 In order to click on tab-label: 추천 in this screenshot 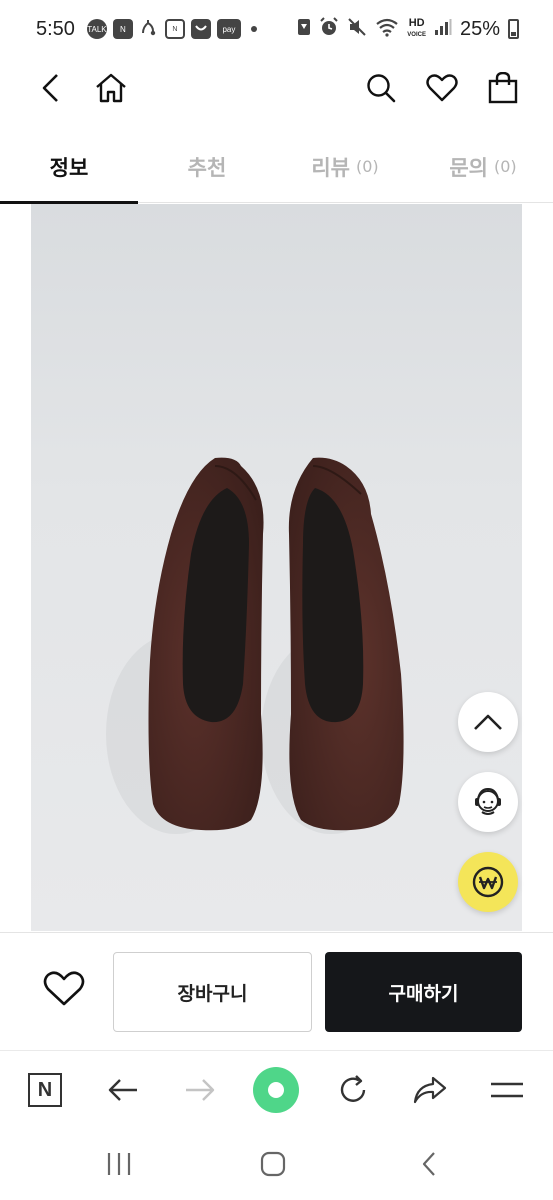, I will do `click(207, 167)`.